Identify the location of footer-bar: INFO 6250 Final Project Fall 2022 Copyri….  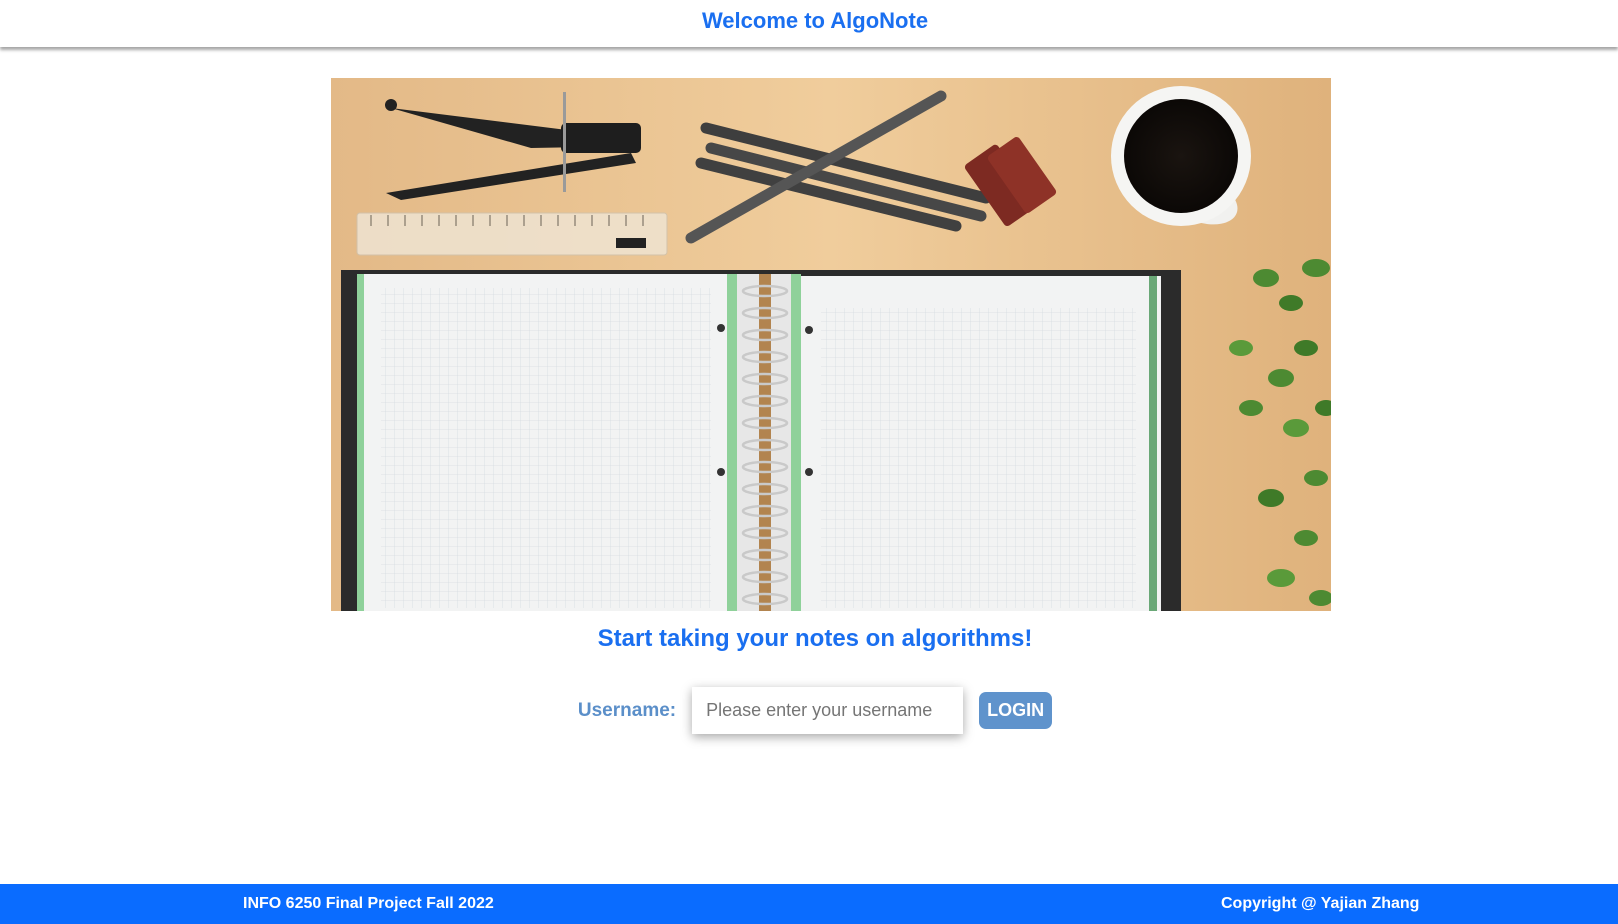
(809, 904).